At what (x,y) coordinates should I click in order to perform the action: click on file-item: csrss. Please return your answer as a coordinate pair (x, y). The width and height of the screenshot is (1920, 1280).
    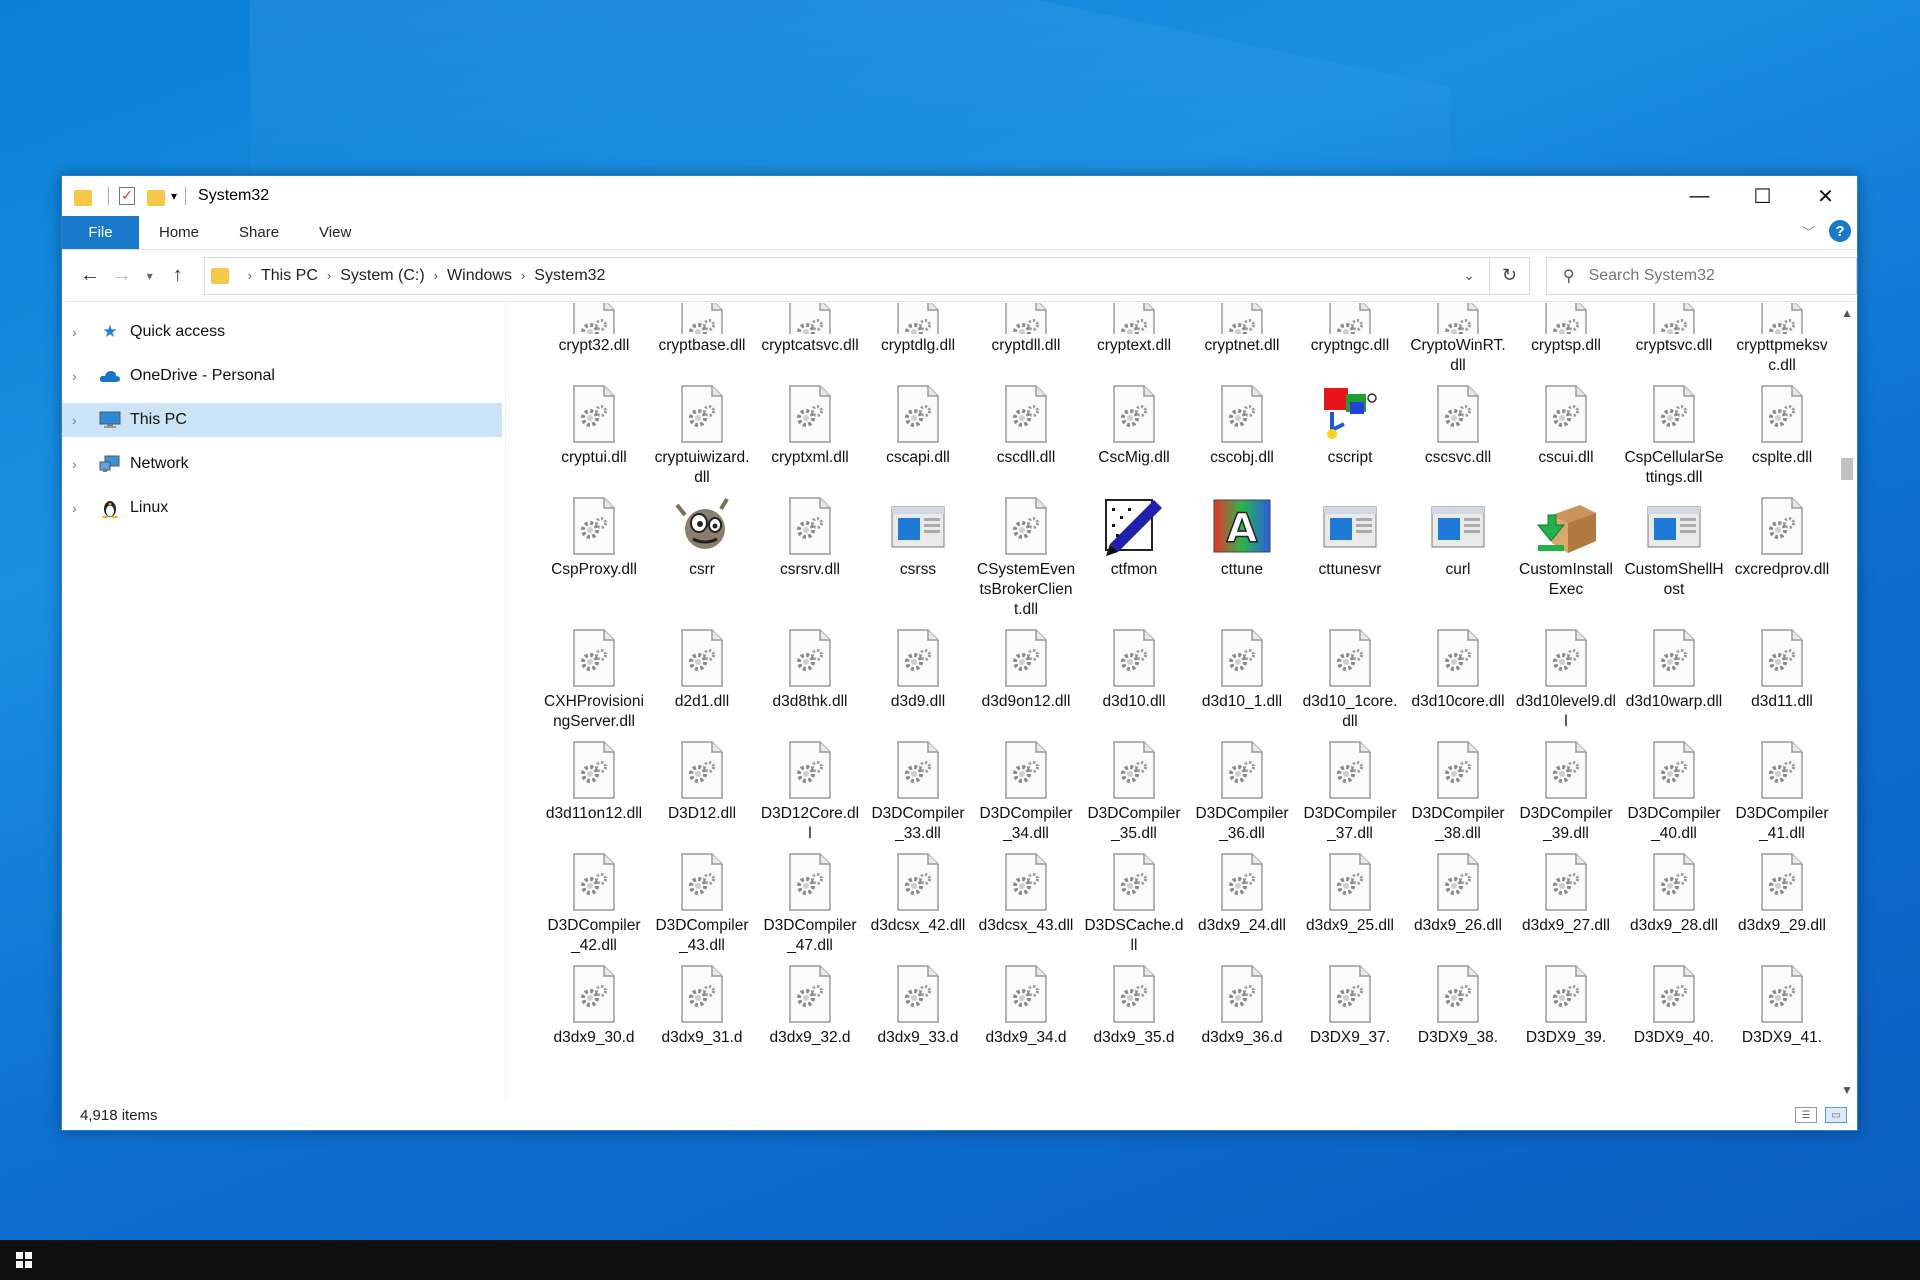
    Looking at the image, I should click on (918, 560).